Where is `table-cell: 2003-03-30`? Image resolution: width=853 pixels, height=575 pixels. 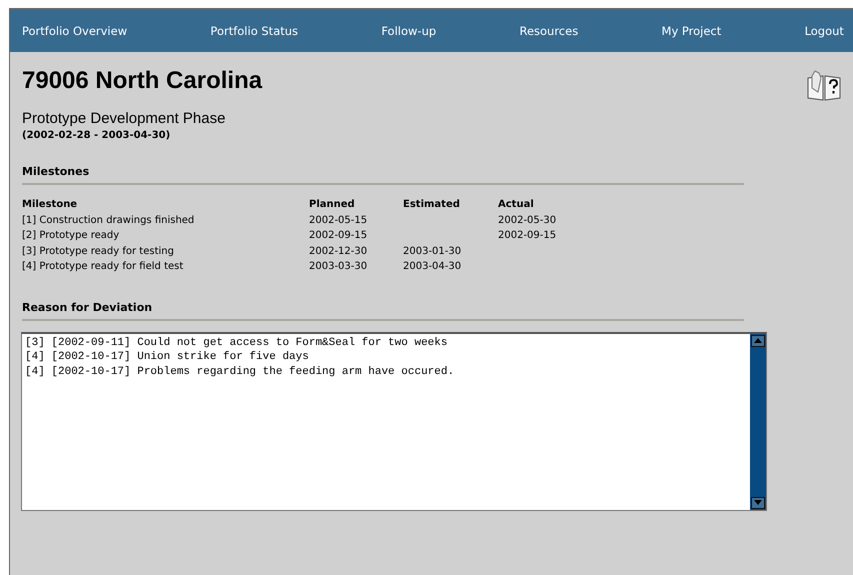 table-cell: 2003-03-30 is located at coordinates (338, 266).